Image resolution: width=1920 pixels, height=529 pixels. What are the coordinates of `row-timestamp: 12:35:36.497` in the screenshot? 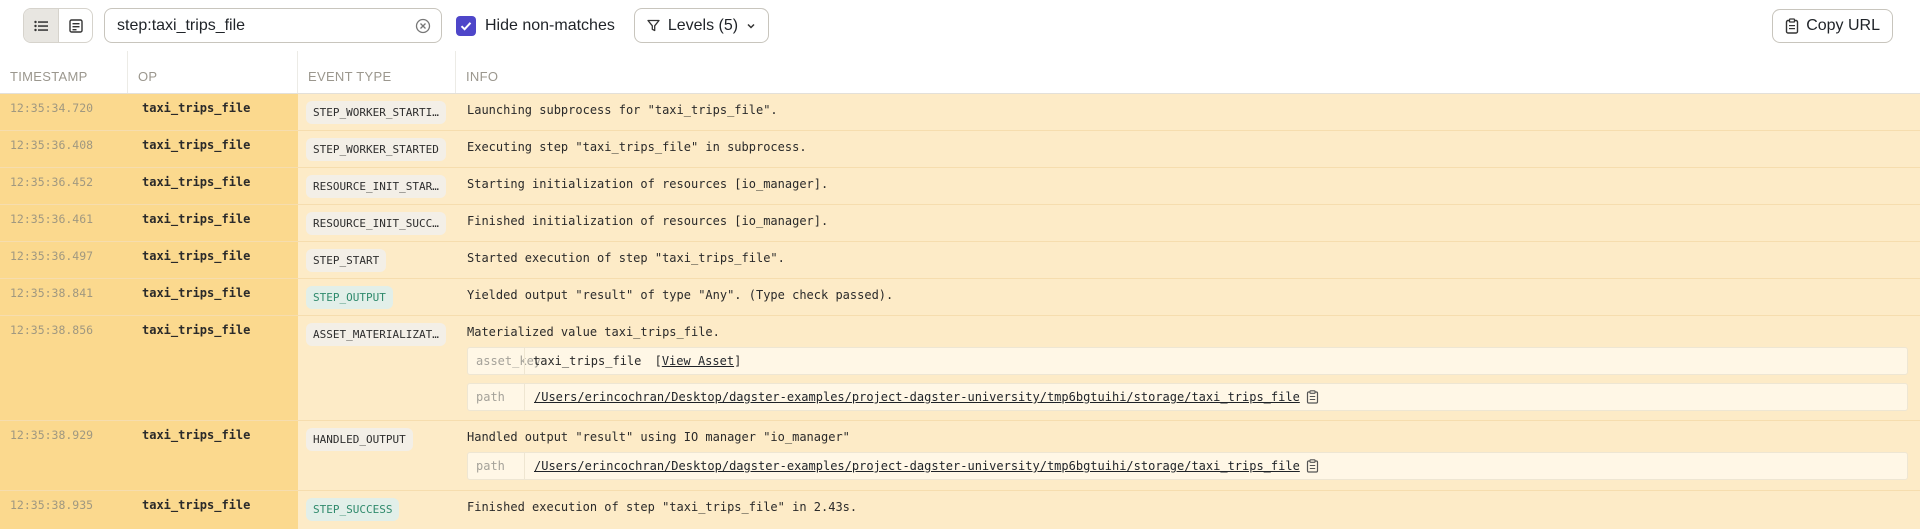 It's located at (64, 260).